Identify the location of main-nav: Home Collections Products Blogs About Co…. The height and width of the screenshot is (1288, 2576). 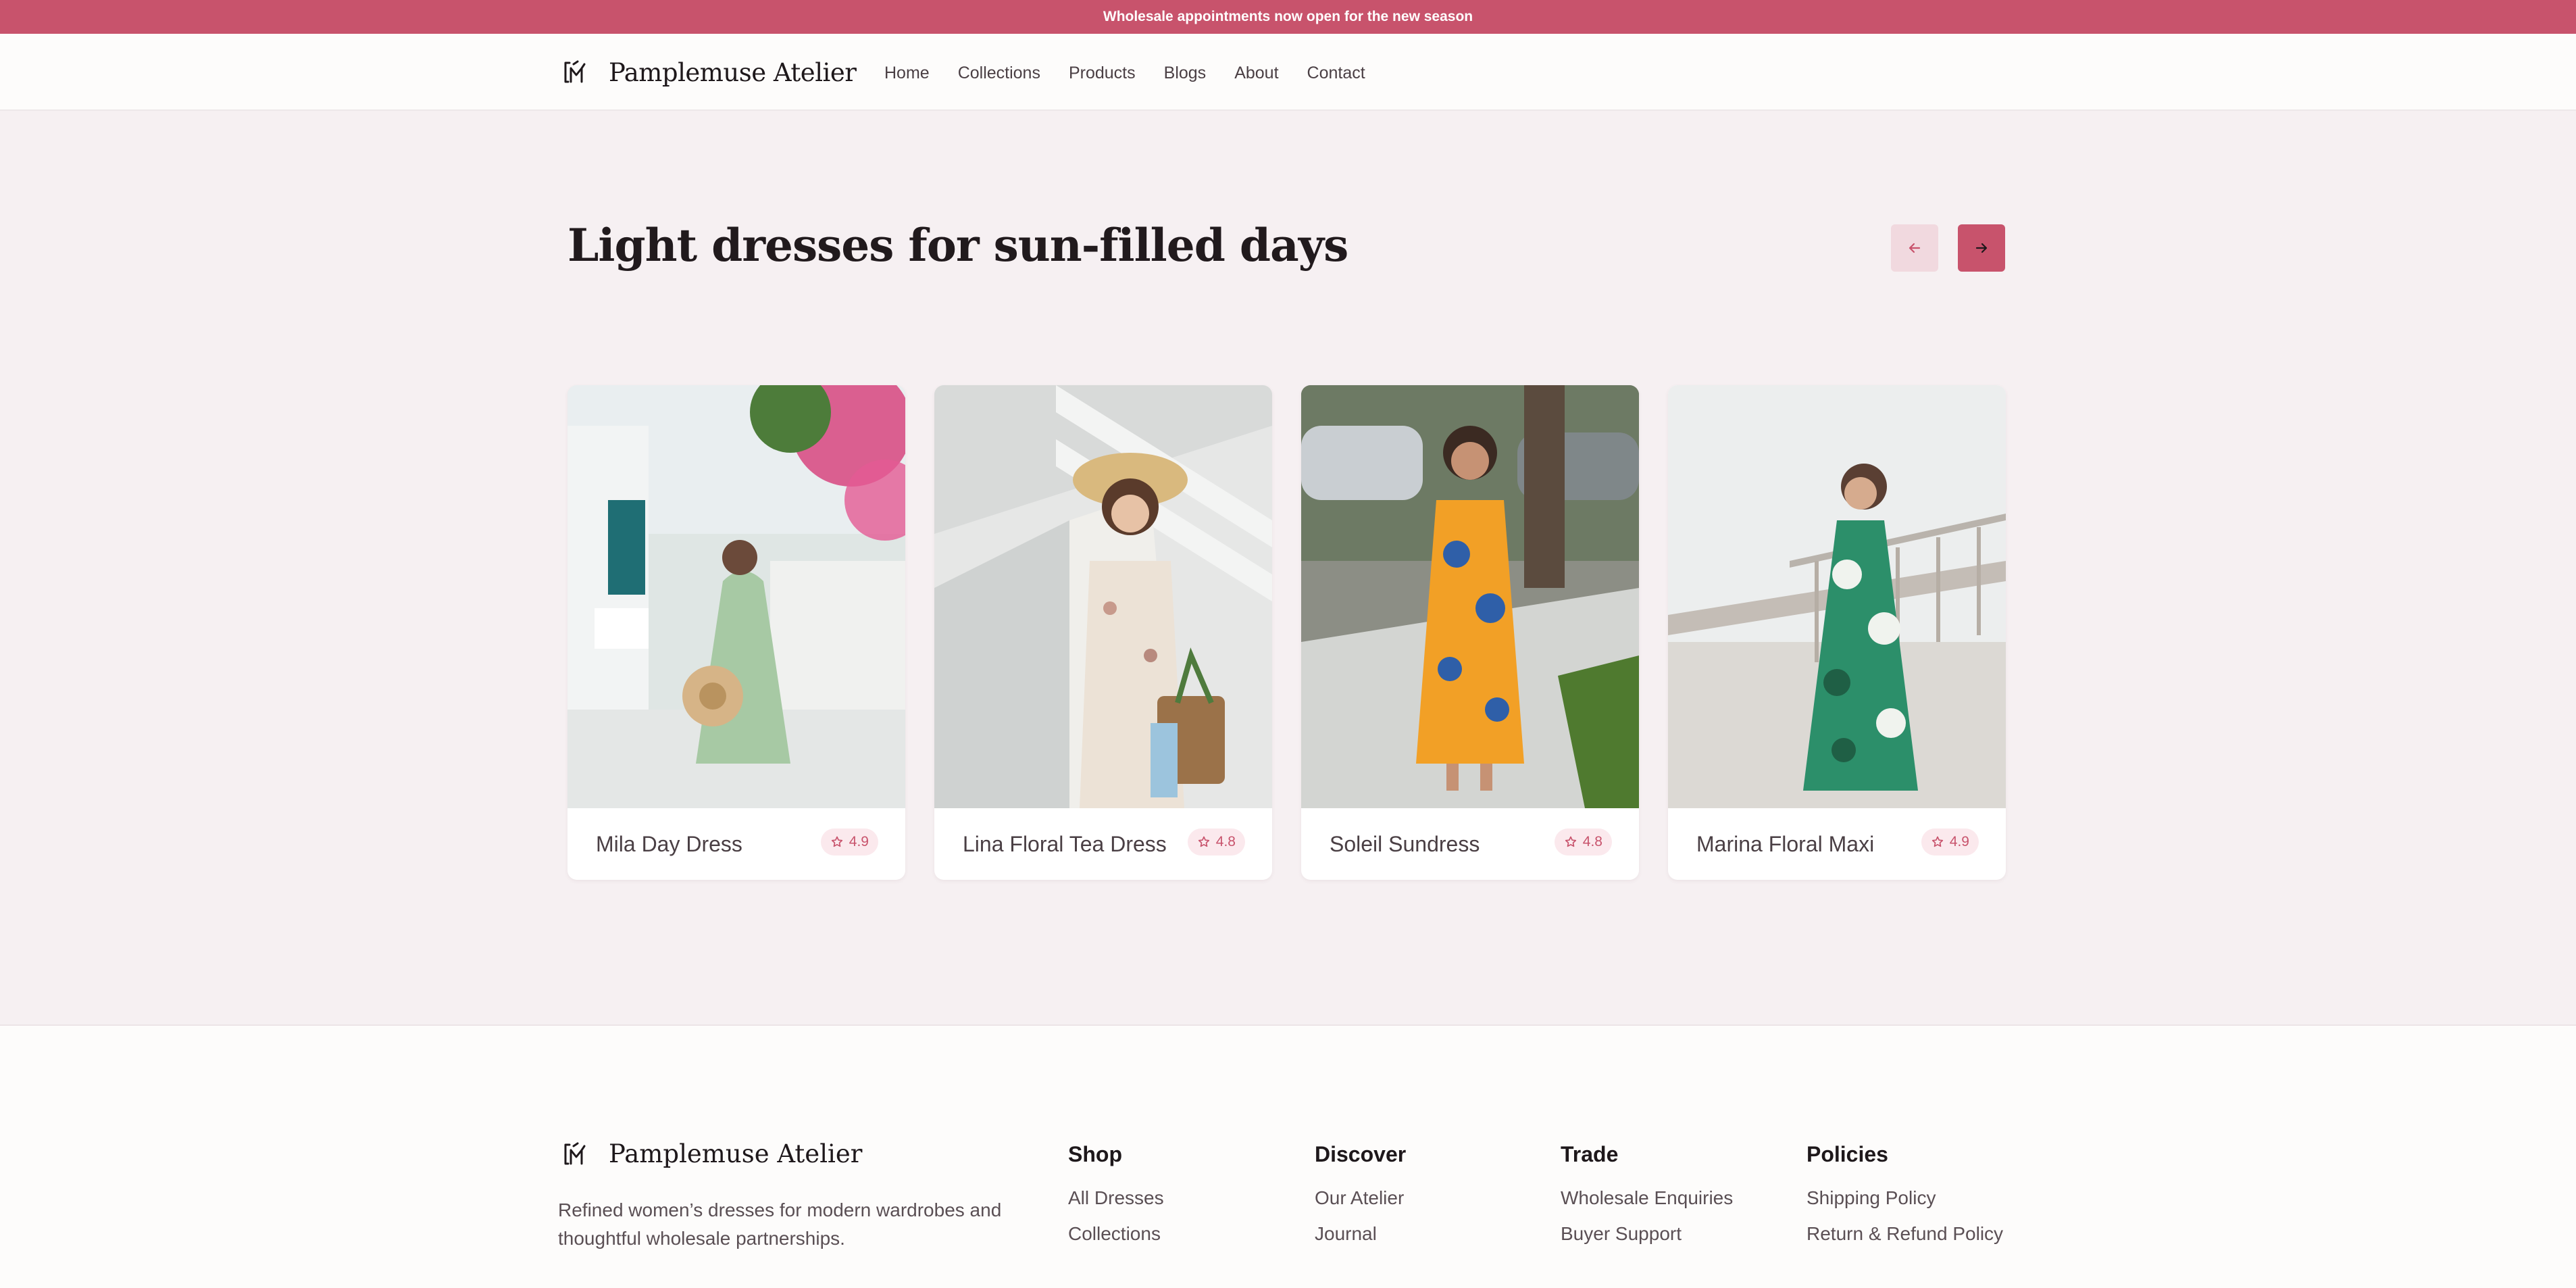
(1139, 74).